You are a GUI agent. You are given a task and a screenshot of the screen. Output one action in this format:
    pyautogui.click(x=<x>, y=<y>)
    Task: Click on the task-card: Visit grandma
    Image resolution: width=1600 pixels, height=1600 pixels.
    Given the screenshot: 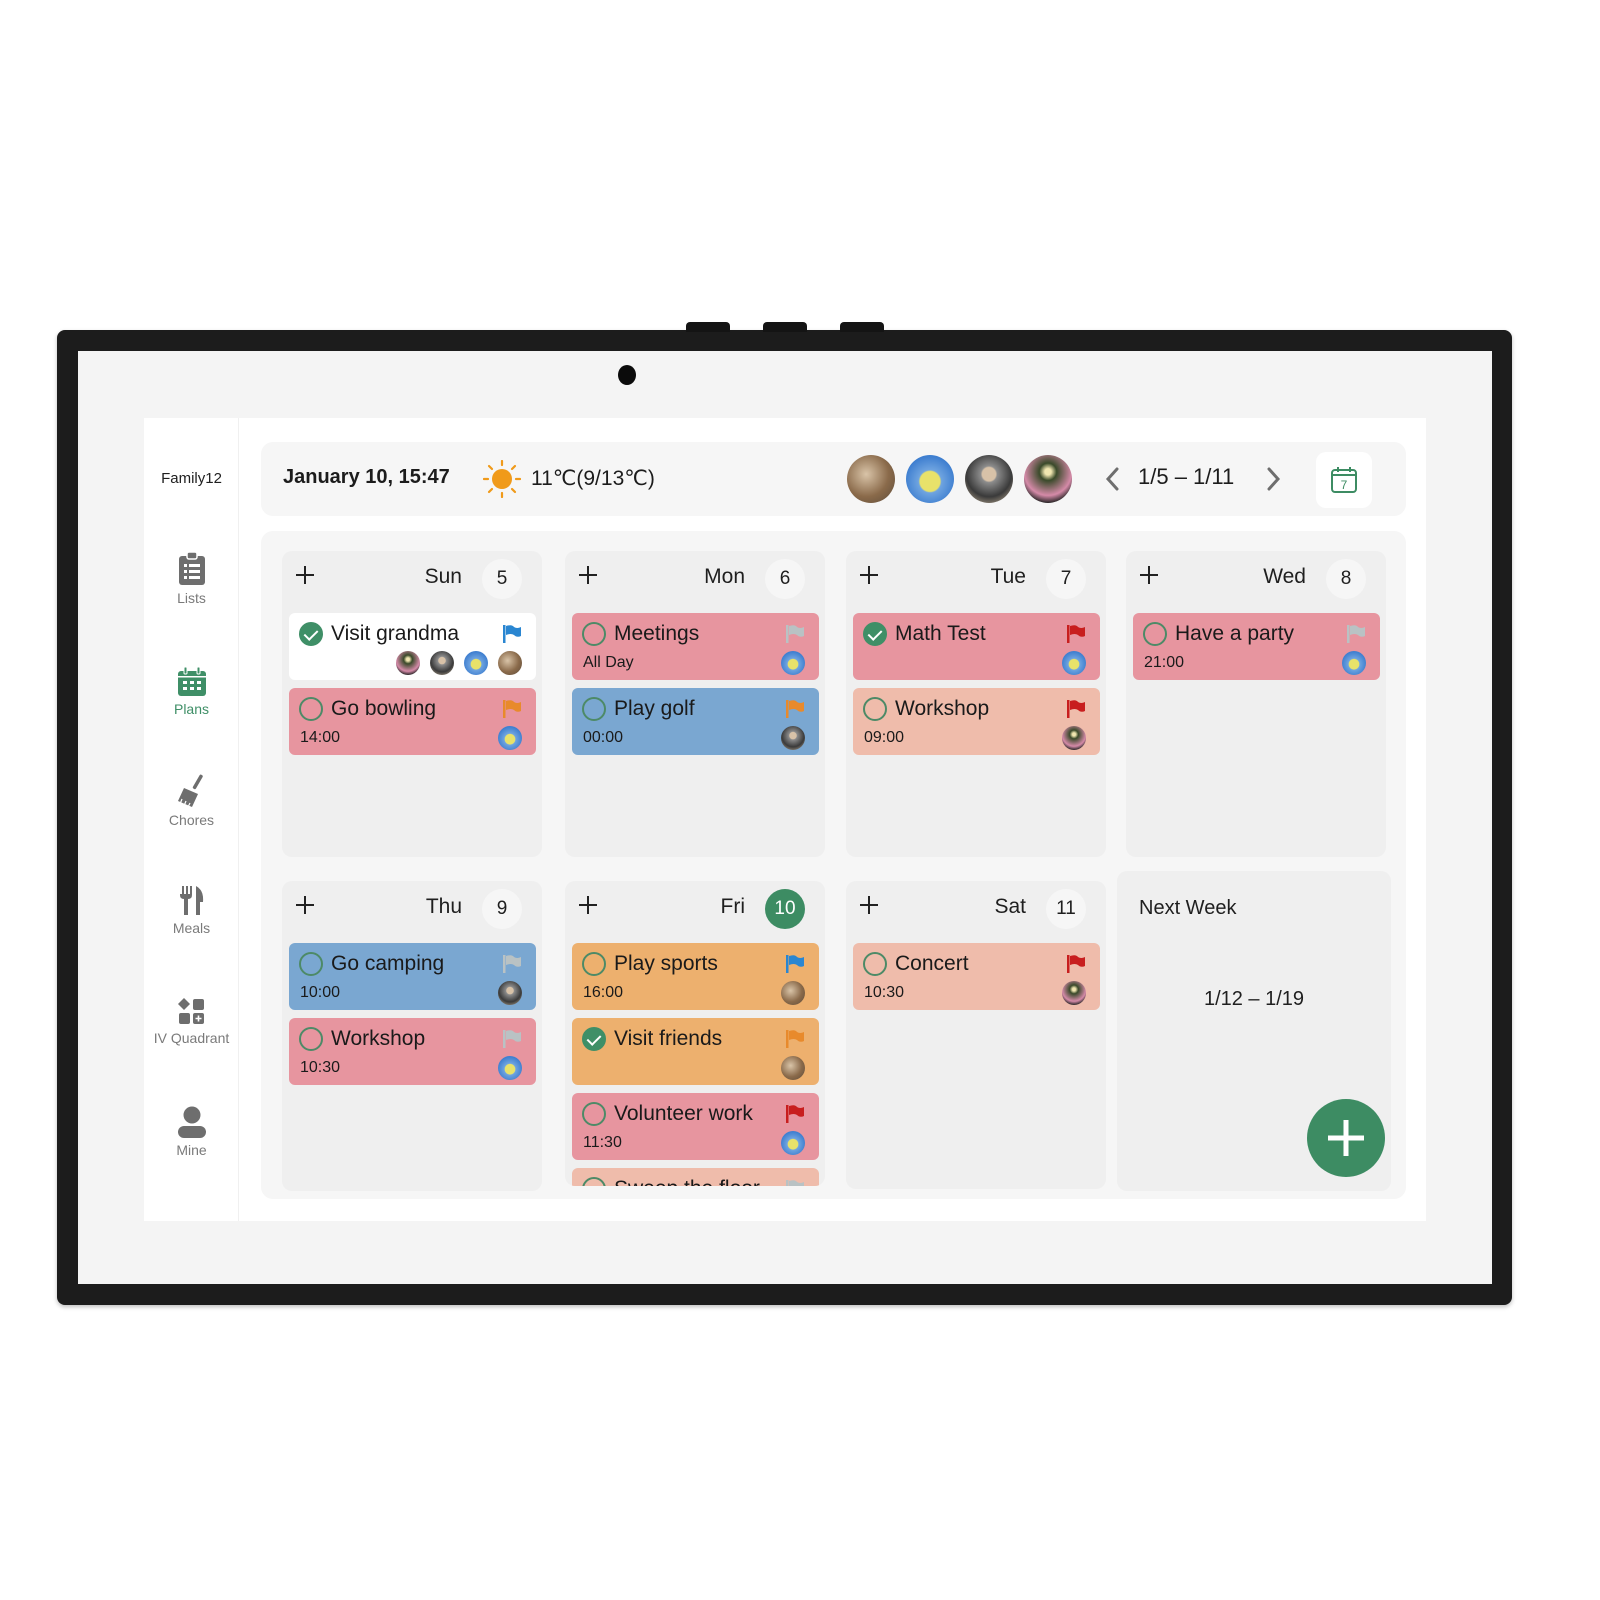 What is the action you would take?
    pyautogui.click(x=412, y=646)
    